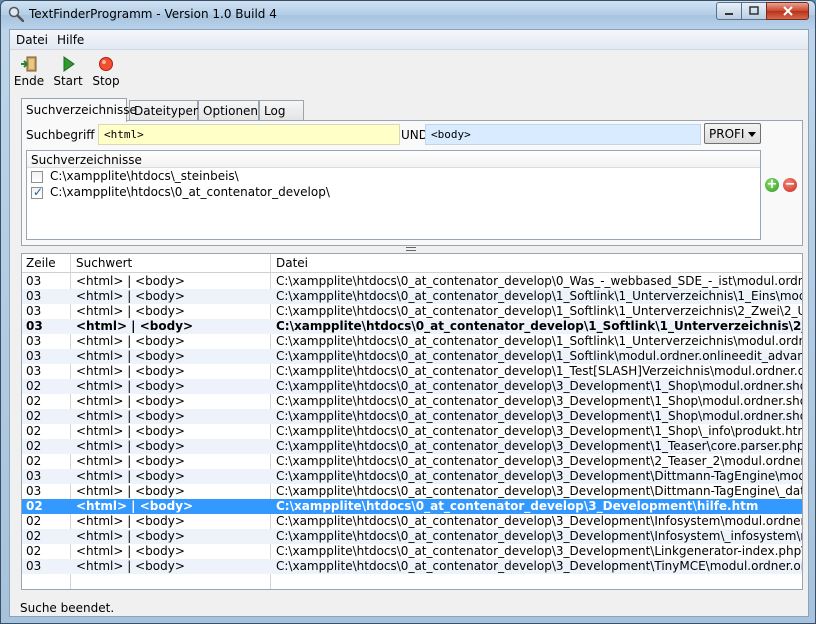 The height and width of the screenshot is (624, 816). What do you see at coordinates (79, 110) in the screenshot?
I see `tab-suchverzeichnisse: Suchverzeichnisse` at bounding box center [79, 110].